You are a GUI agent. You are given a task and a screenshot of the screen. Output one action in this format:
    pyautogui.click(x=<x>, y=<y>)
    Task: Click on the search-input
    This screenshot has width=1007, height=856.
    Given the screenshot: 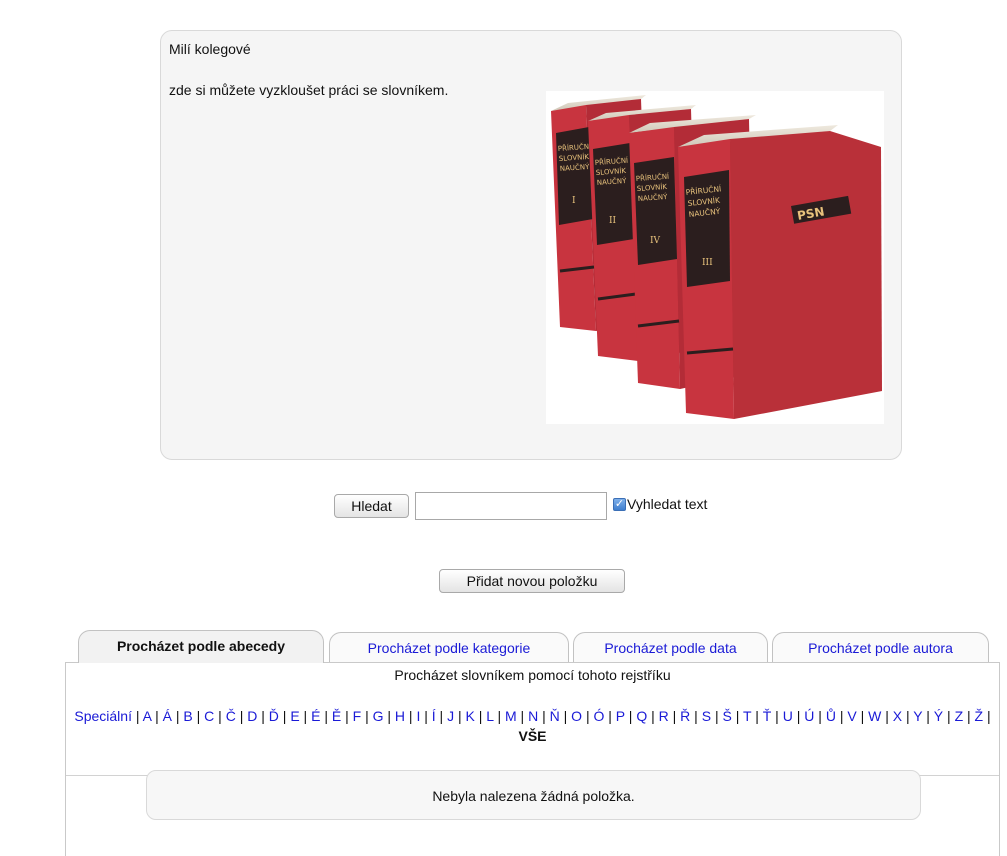 What is the action you would take?
    pyautogui.click(x=511, y=506)
    